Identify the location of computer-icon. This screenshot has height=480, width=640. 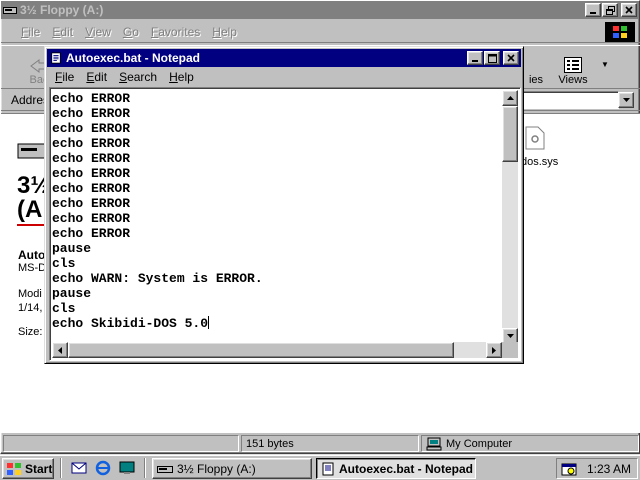
(434, 443).